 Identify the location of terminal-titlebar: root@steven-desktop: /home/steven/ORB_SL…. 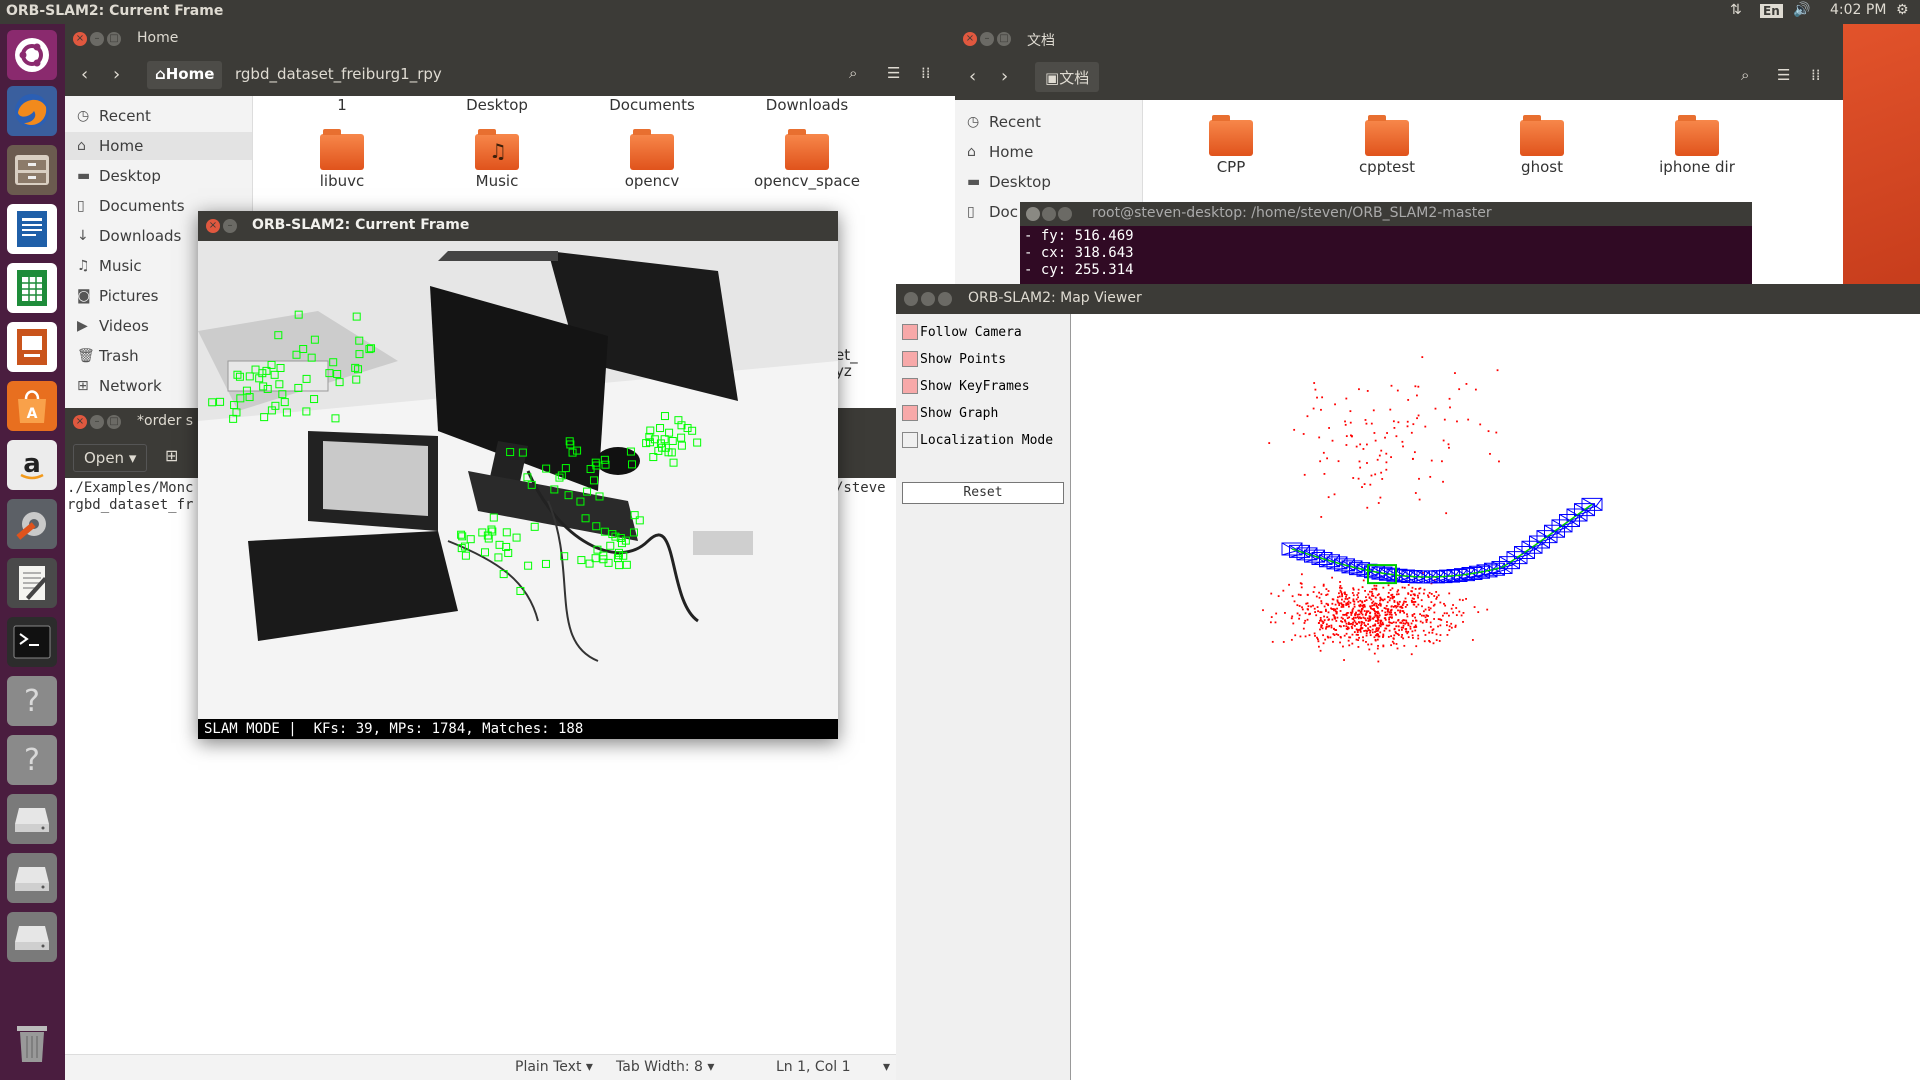
(1386, 214).